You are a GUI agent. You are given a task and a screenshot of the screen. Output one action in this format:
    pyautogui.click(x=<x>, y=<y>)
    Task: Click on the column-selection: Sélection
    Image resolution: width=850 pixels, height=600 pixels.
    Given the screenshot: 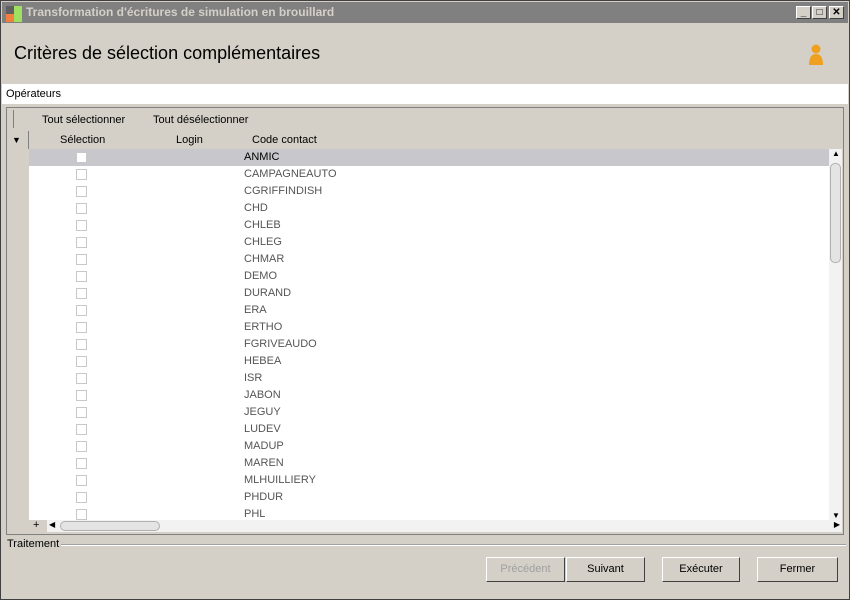 What is the action you would take?
    pyautogui.click(x=82, y=140)
    